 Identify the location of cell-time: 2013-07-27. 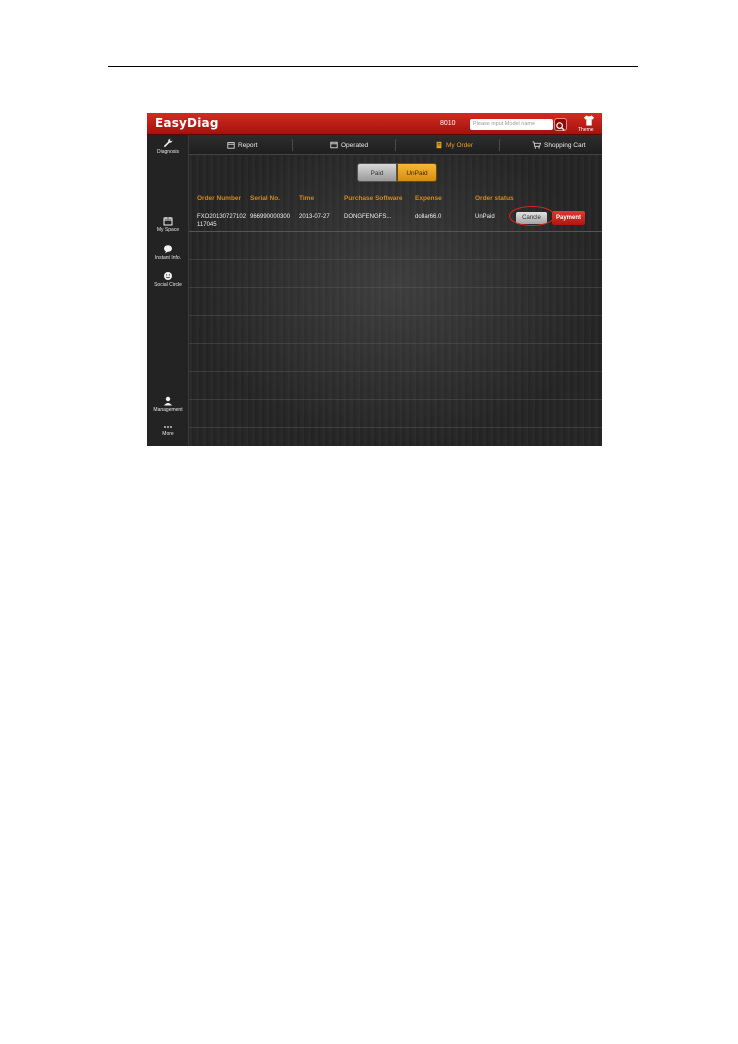
(314, 217).